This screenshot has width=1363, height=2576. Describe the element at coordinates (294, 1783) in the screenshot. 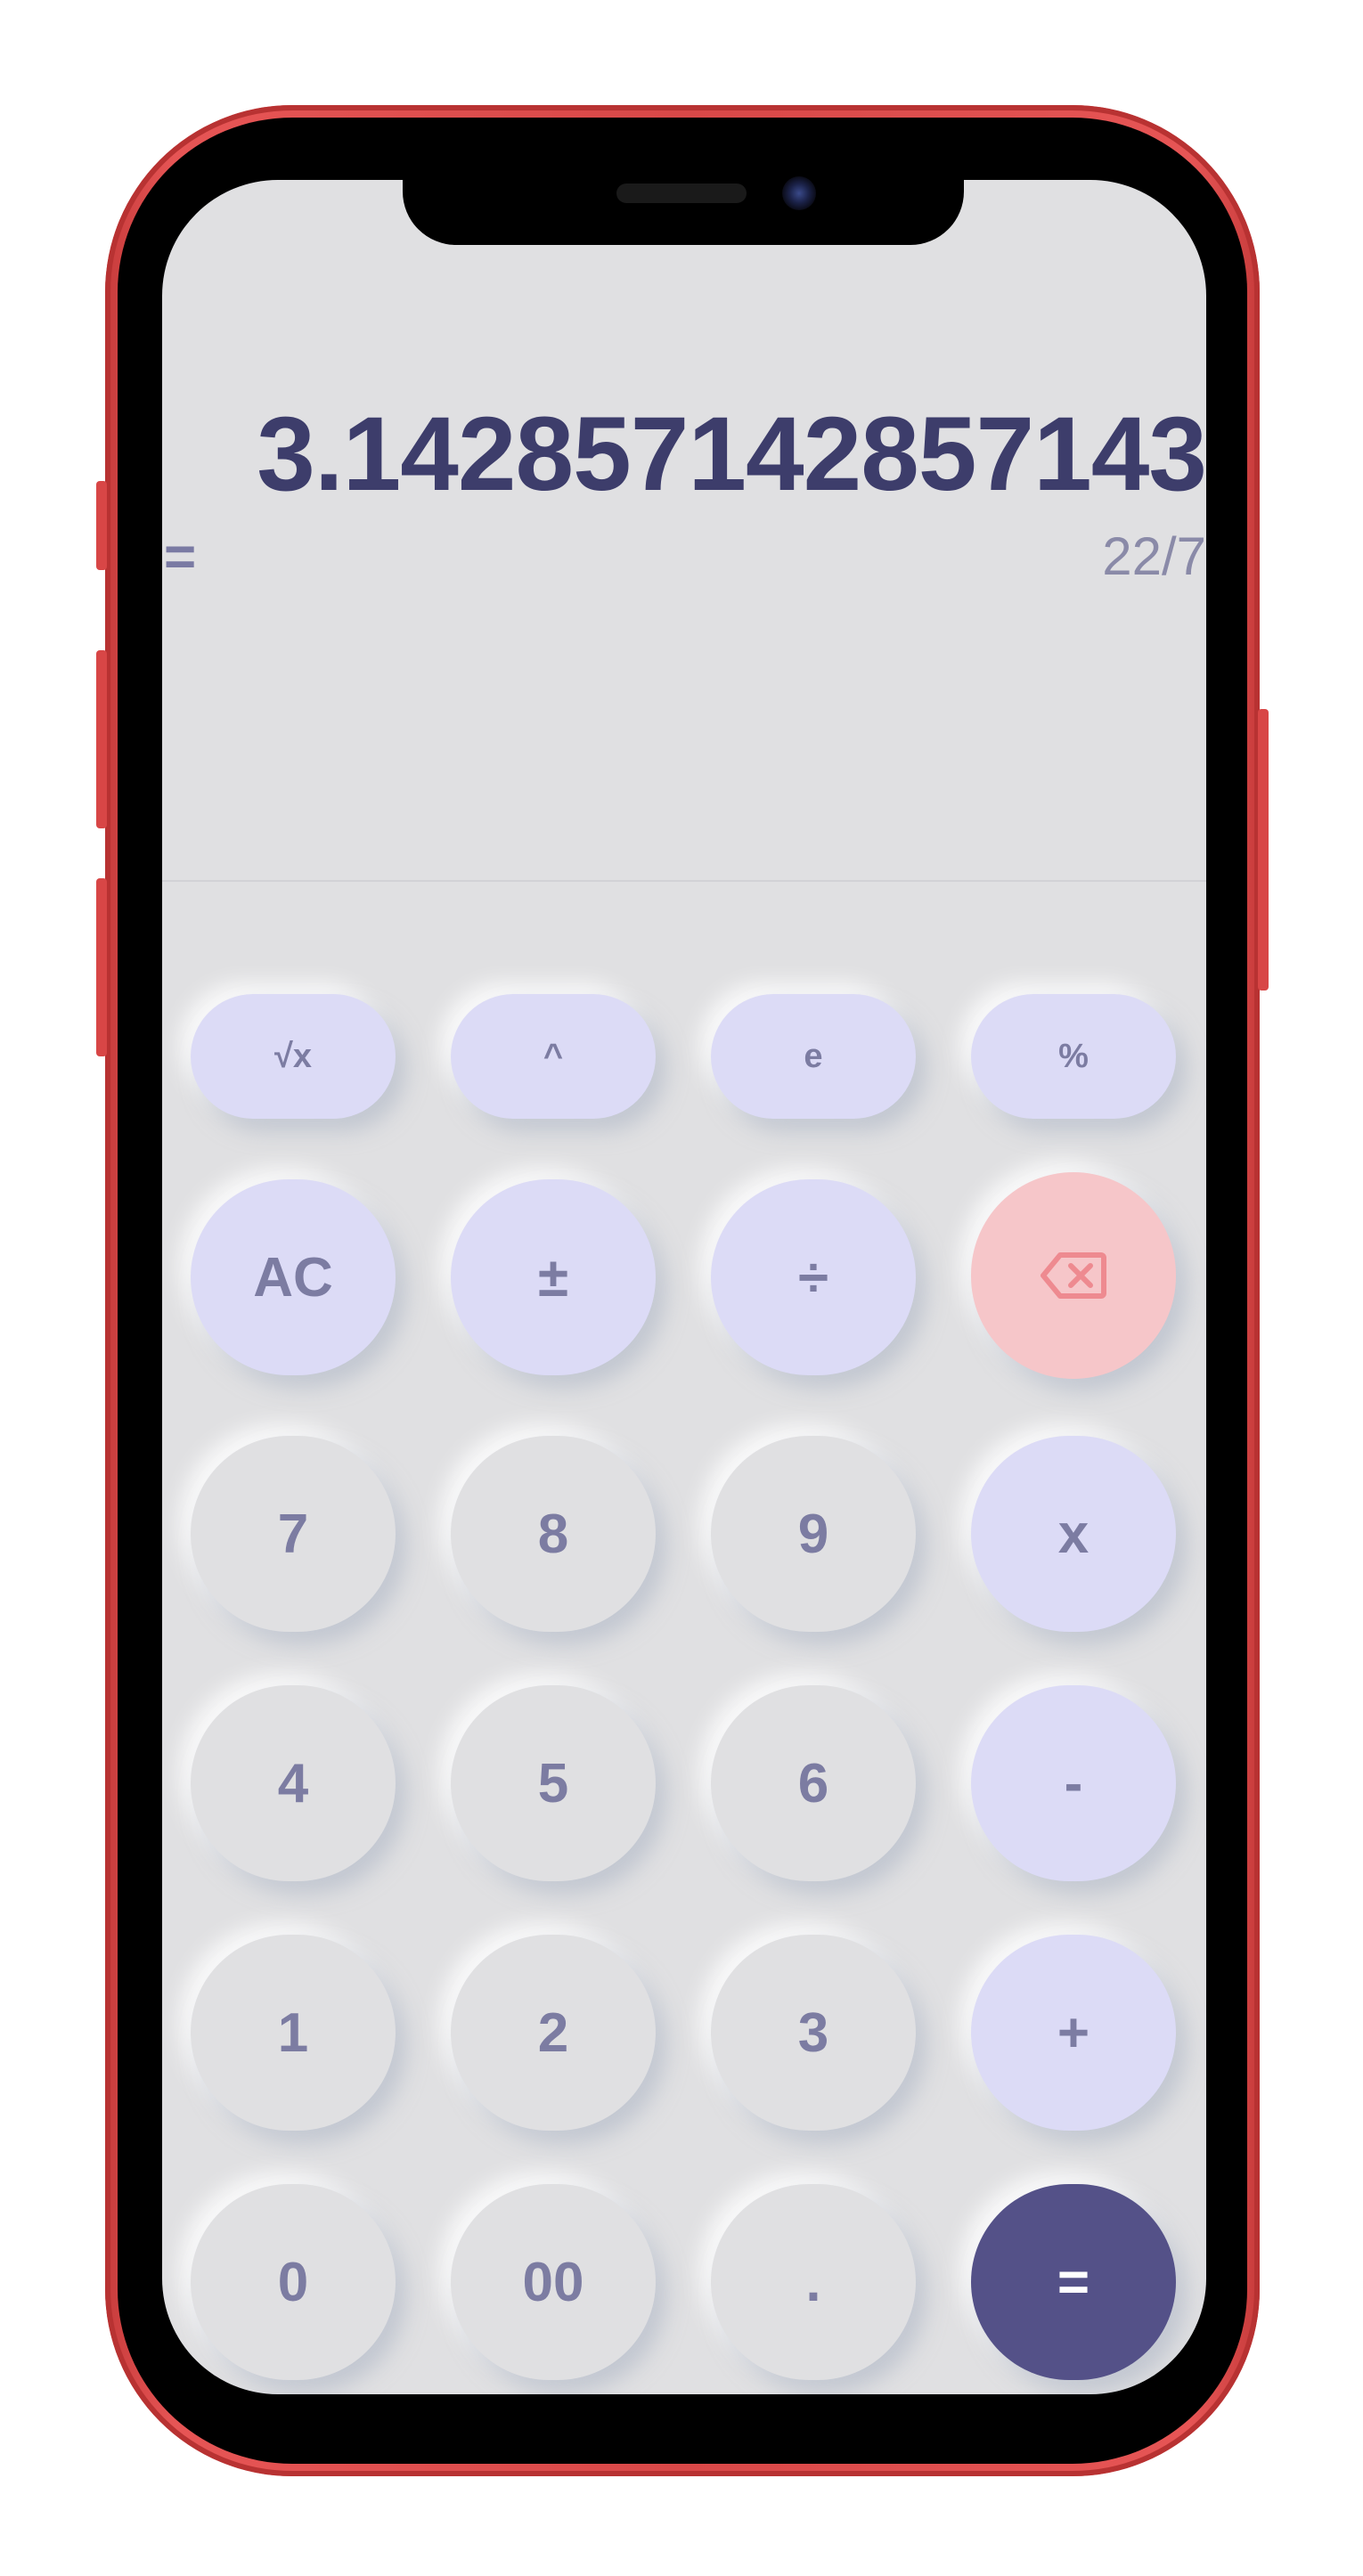

I see `digit-4-button: 4` at that location.